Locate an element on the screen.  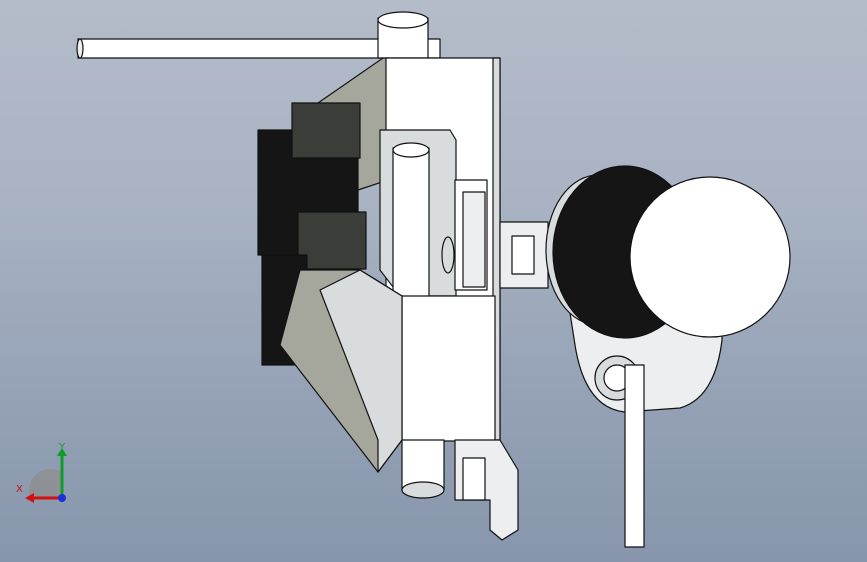
y-axis-label: Y is located at coordinates (62, 447).